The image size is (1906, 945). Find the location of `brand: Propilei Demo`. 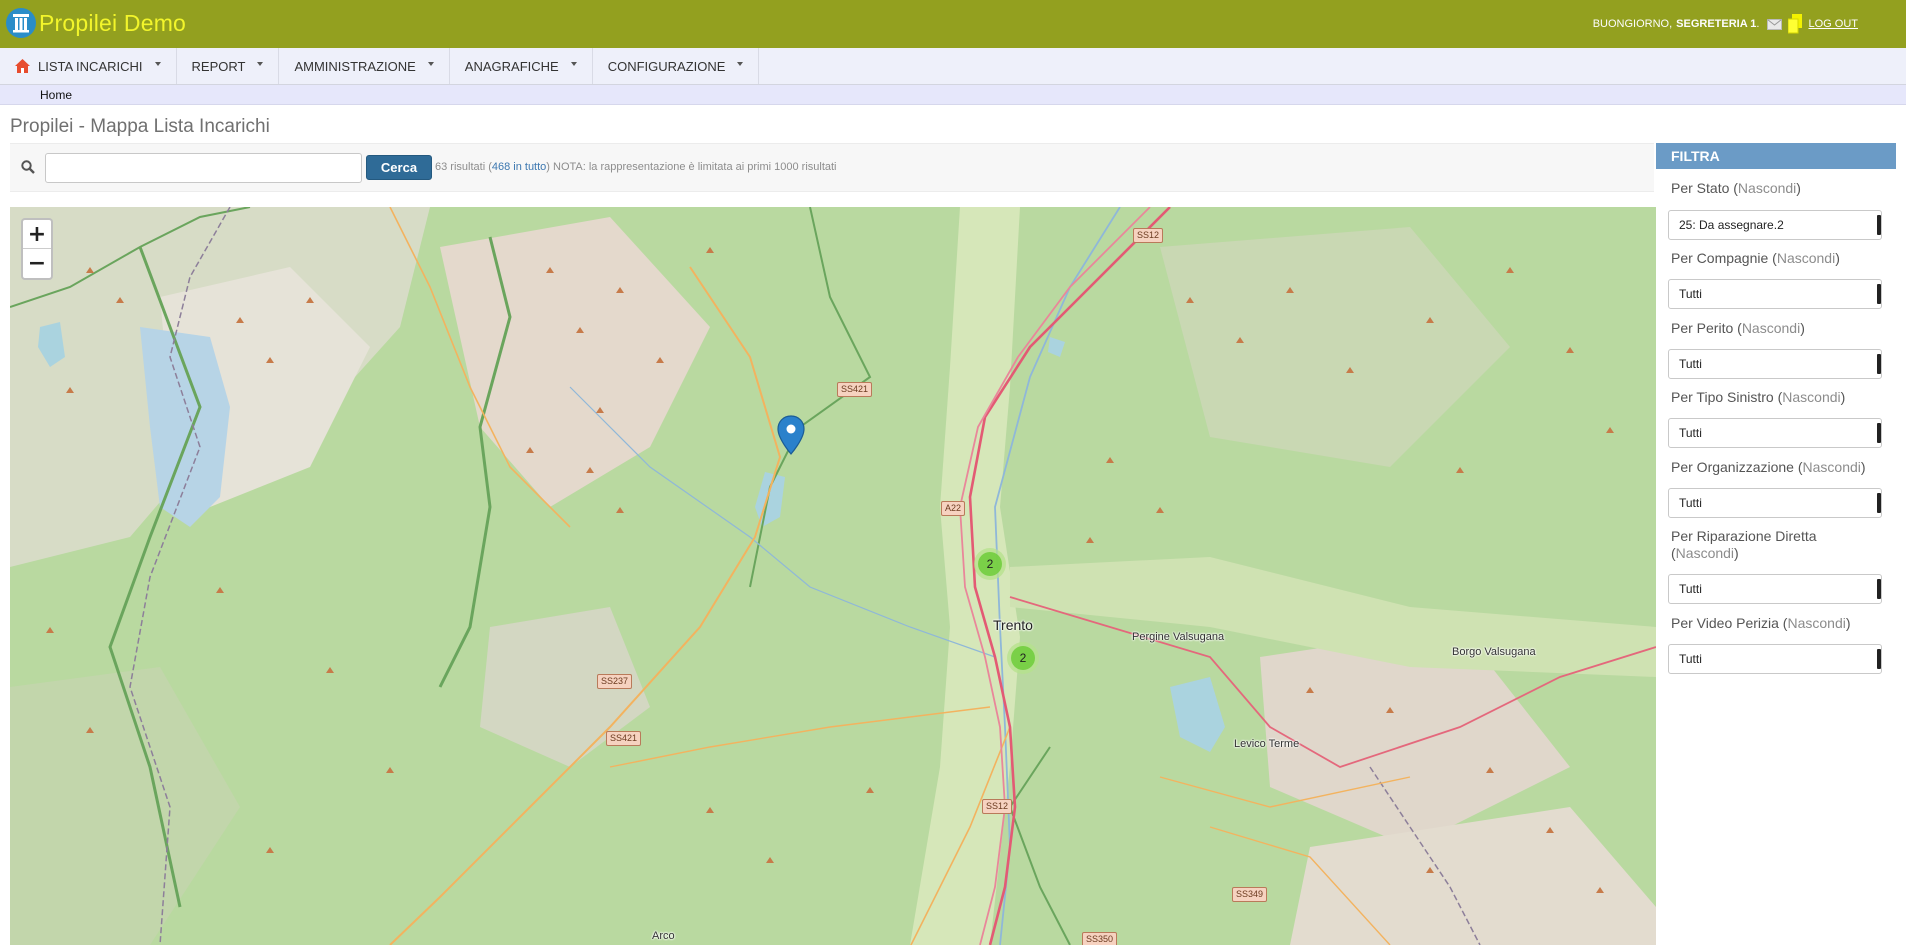

brand: Propilei Demo is located at coordinates (96, 23).